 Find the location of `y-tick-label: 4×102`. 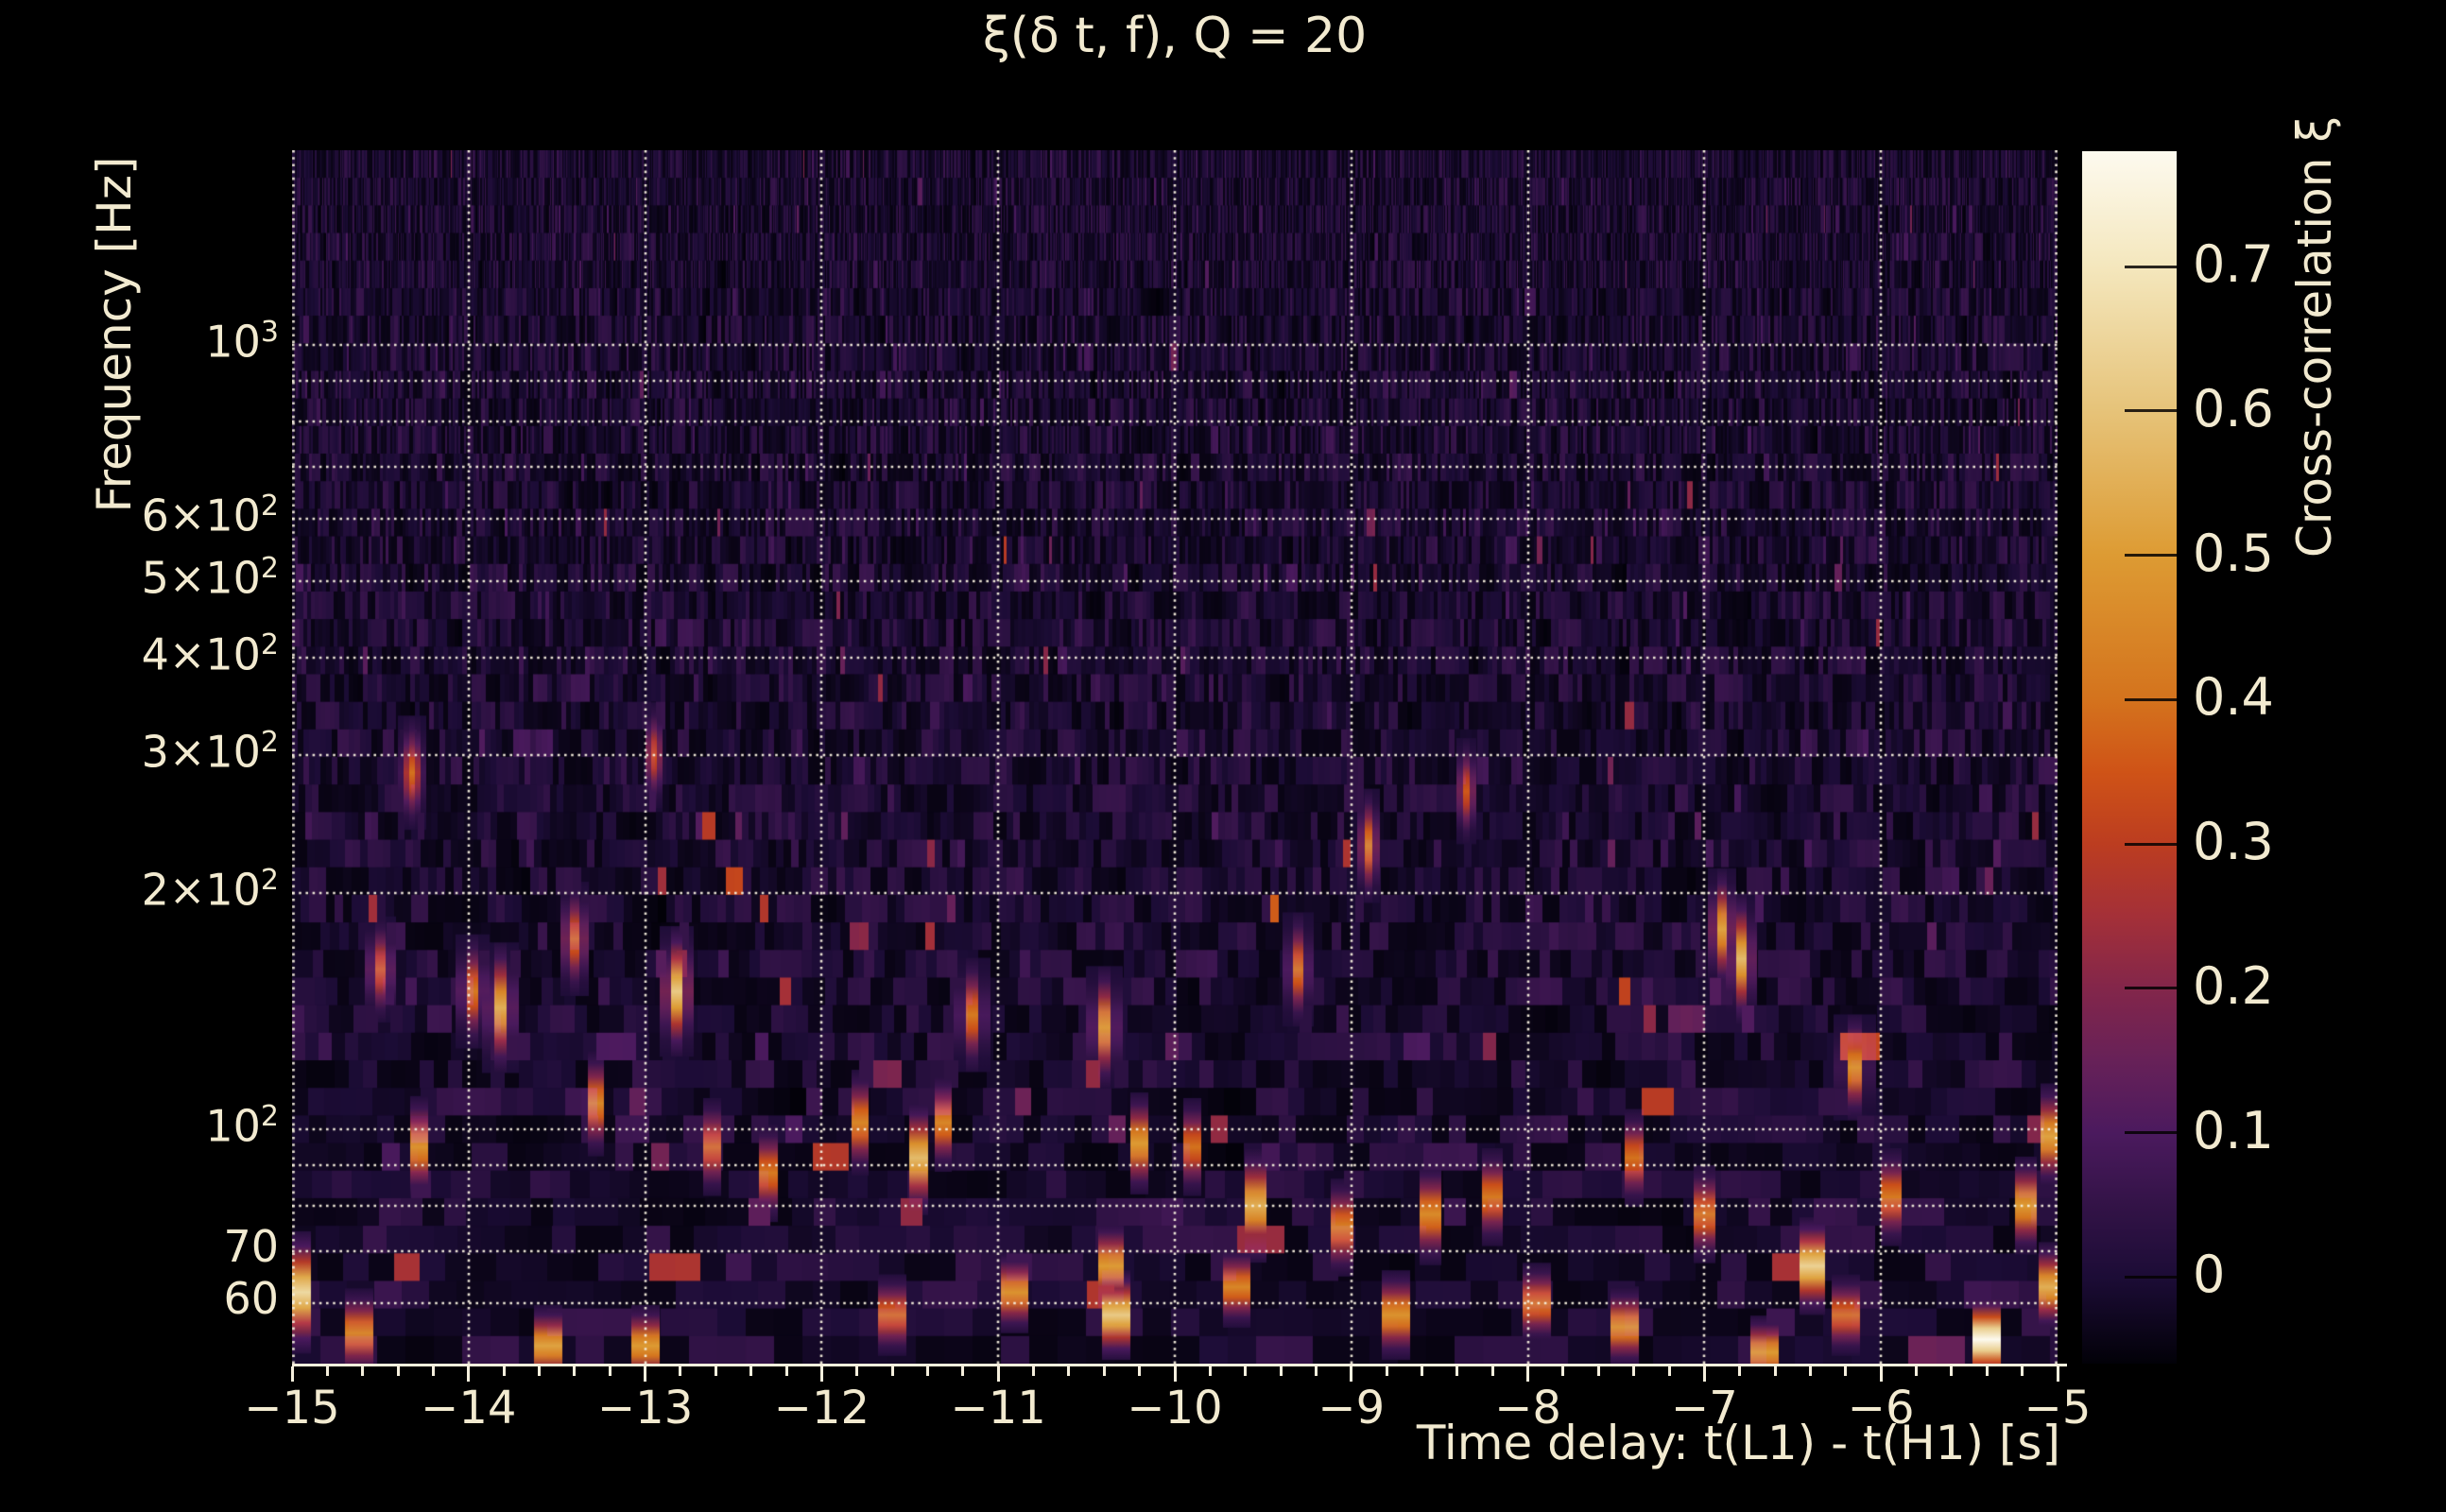

y-tick-label: 4×102 is located at coordinates (210, 653).